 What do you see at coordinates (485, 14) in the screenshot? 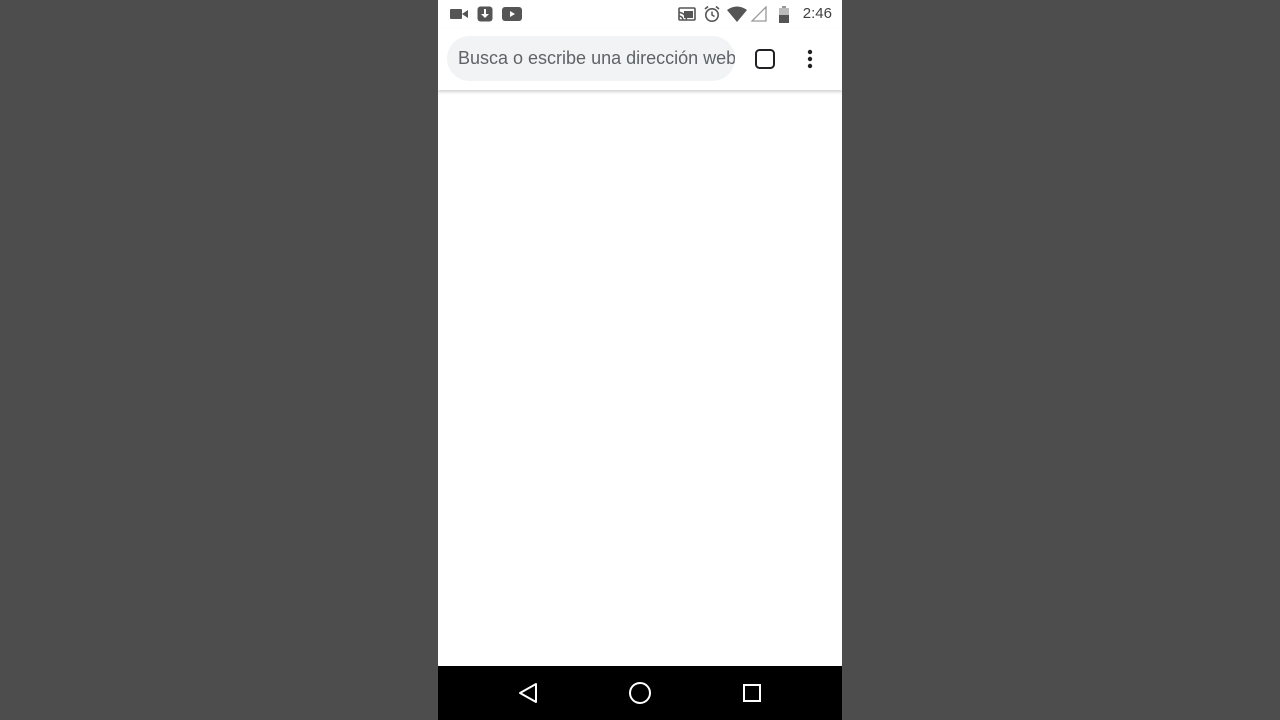
I see `download-icon` at bounding box center [485, 14].